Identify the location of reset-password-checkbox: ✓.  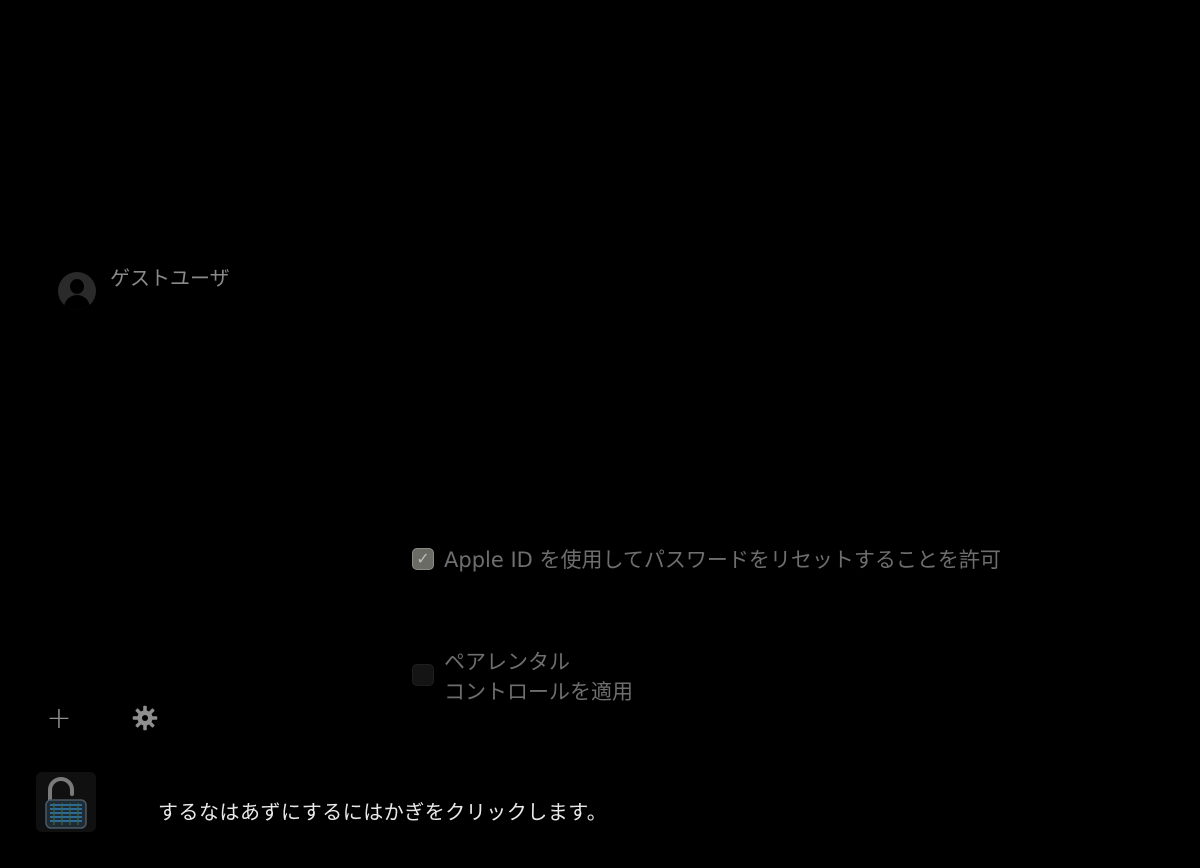
(423, 559).